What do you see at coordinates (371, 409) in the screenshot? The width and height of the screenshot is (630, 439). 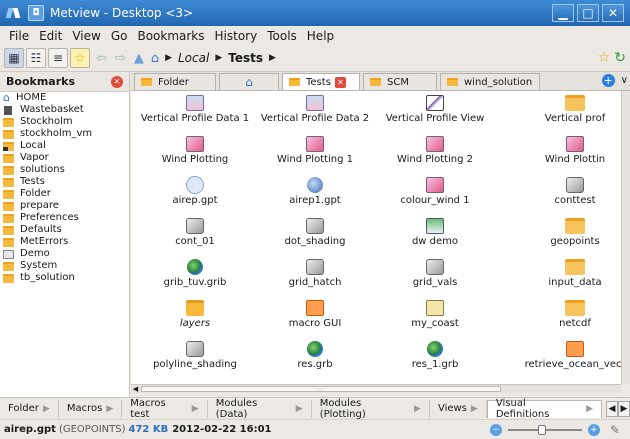 I see `drawer-tab-modules-plotting: Modules (Plotting) ▶` at bounding box center [371, 409].